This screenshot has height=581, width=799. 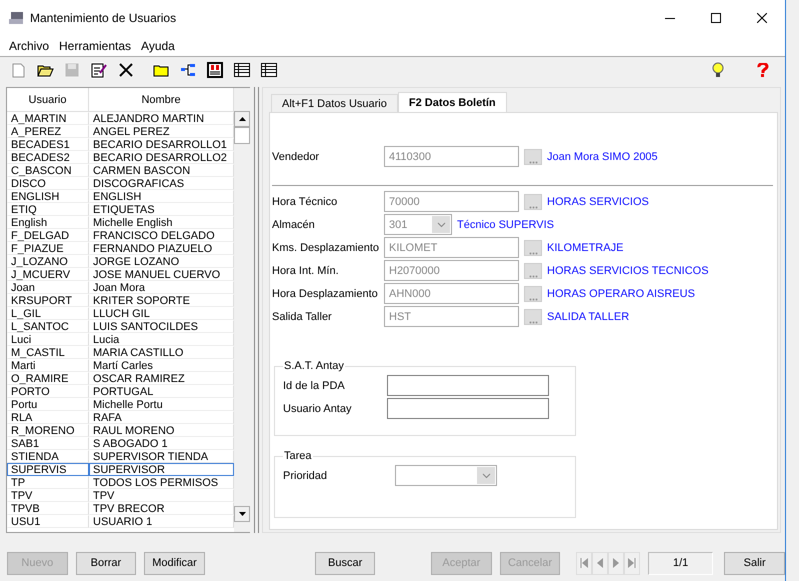 What do you see at coordinates (718, 70) in the screenshot?
I see `lightbulb-icon` at bounding box center [718, 70].